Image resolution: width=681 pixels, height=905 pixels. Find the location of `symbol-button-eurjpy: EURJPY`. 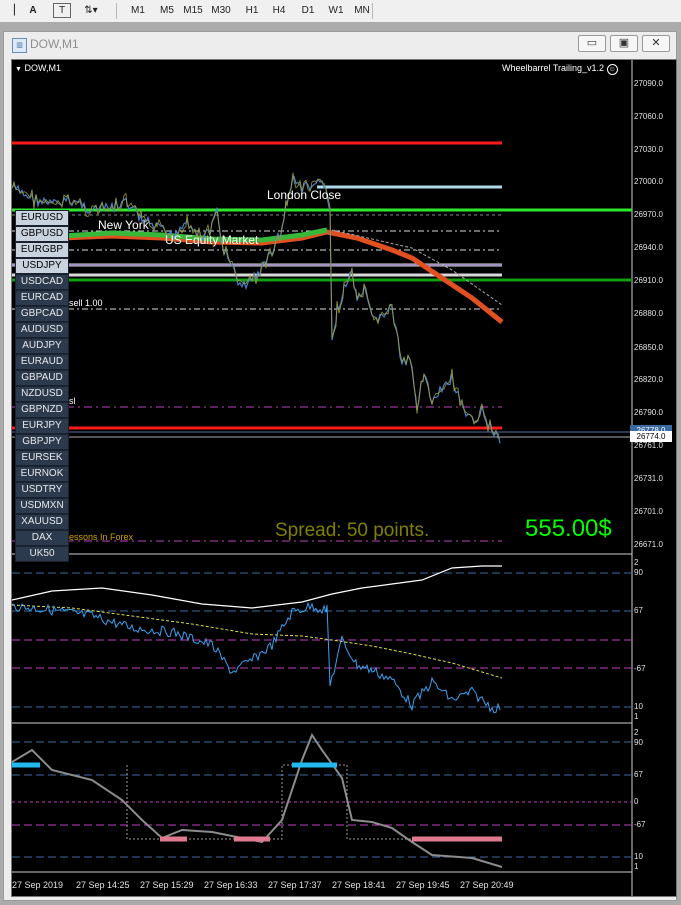

symbol-button-eurjpy: EURJPY is located at coordinates (42, 426).